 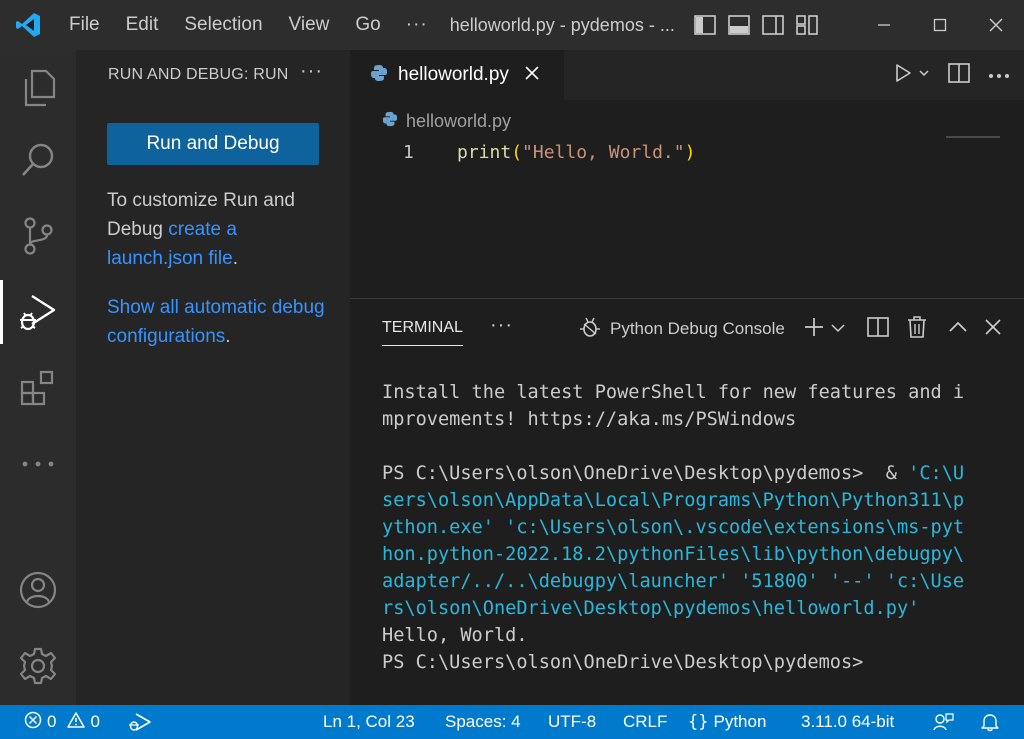 I want to click on kill-terminal-trash-icon, so click(x=917, y=329).